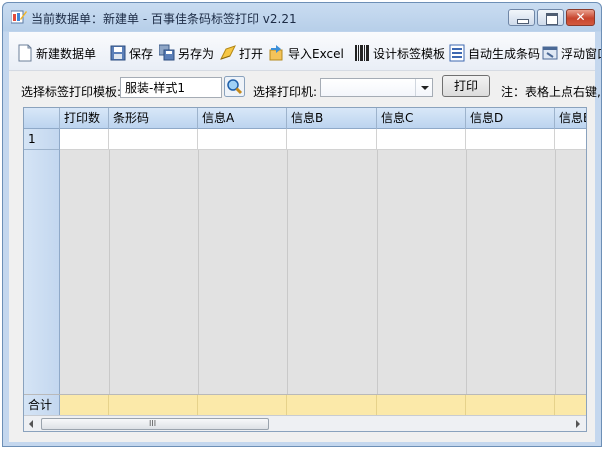 This screenshot has height=449, width=605. I want to click on window-title: 当前数据单：新建单 - 百事佳条码标签打印 v2.21, so click(164, 19).